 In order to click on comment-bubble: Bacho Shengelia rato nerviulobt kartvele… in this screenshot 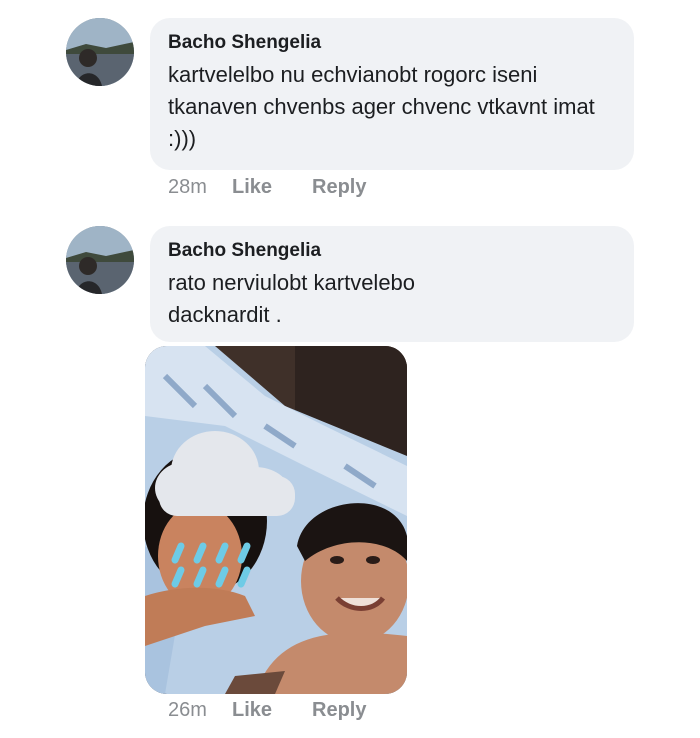, I will do `click(392, 284)`.